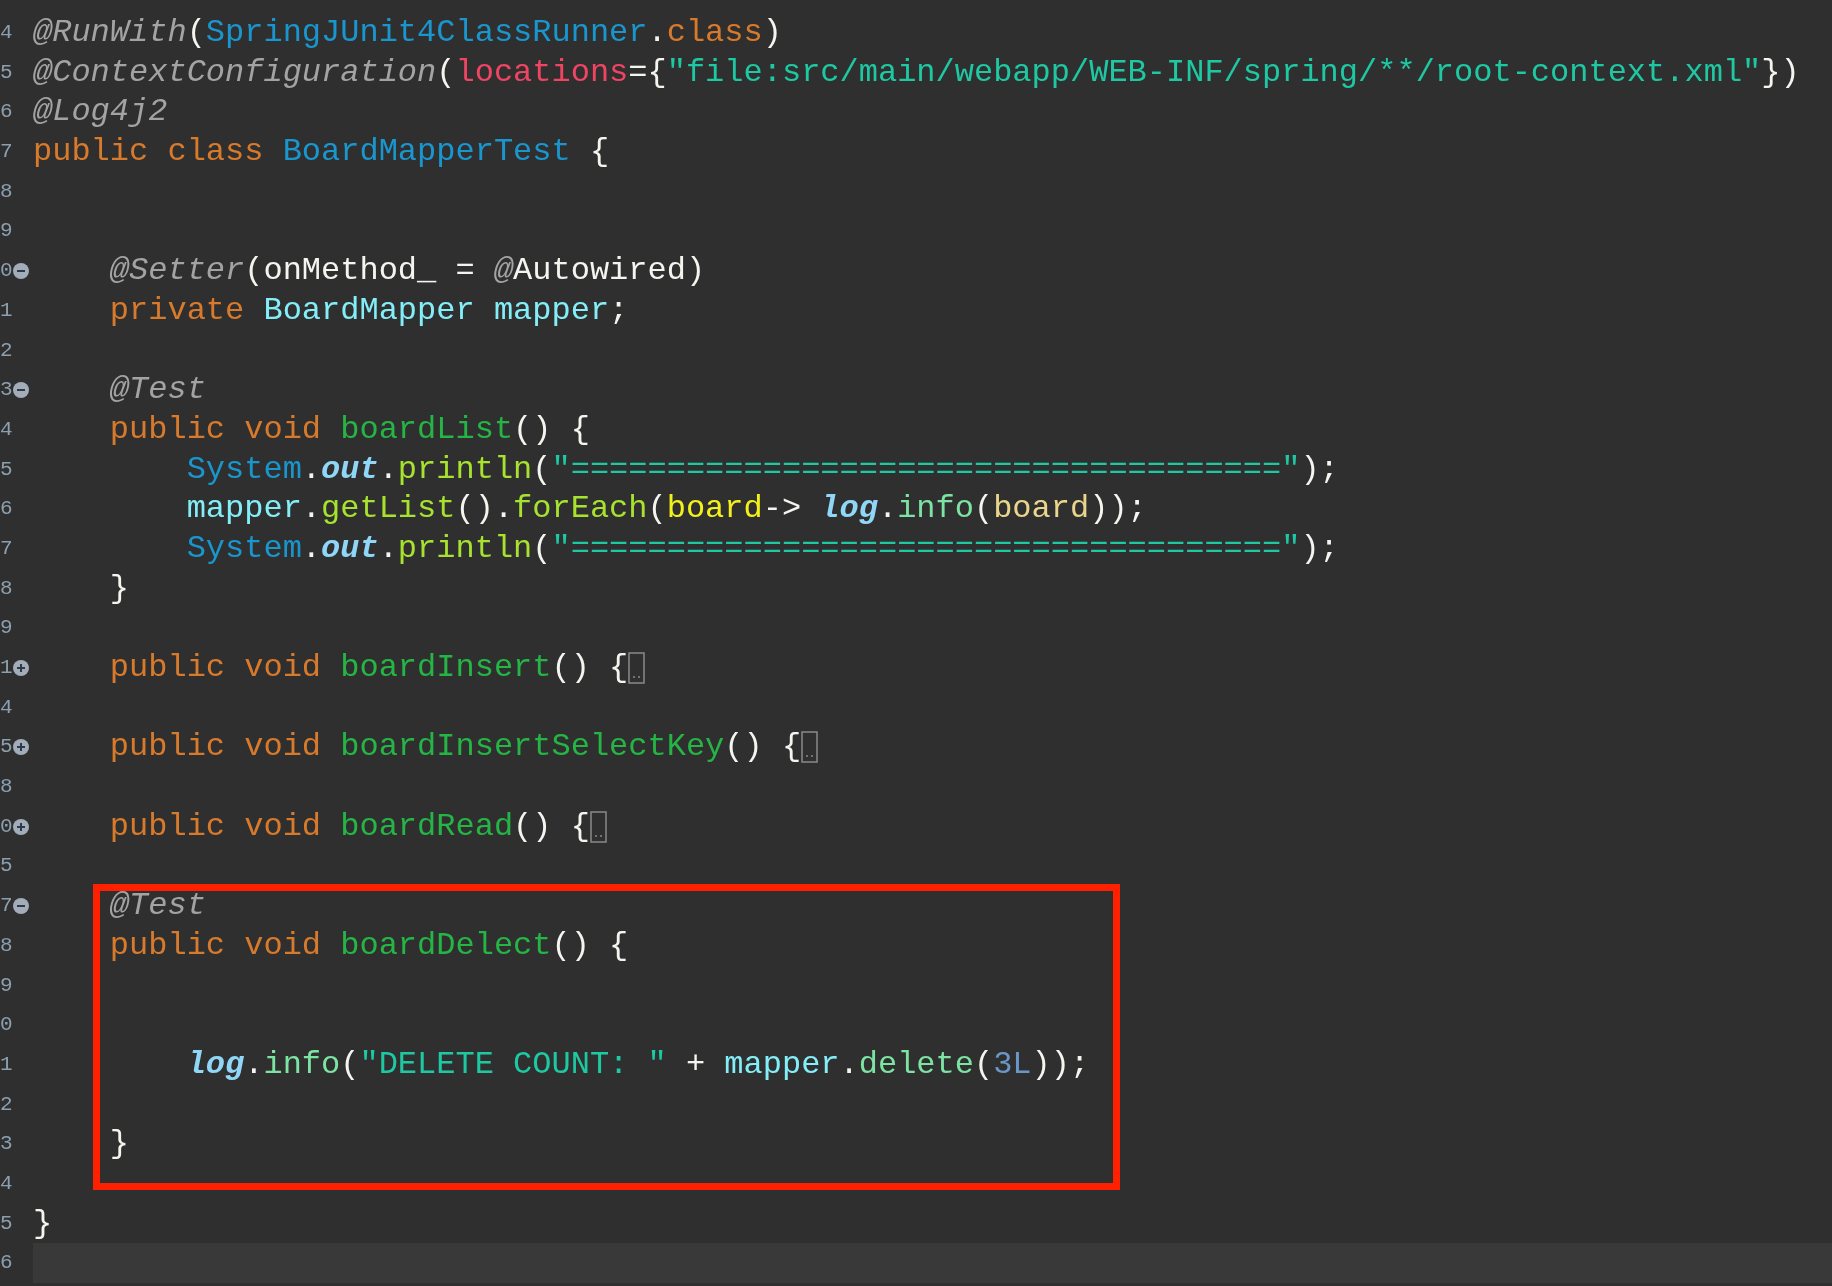  What do you see at coordinates (1012, 1064) in the screenshot?
I see `number-literal: 3L` at bounding box center [1012, 1064].